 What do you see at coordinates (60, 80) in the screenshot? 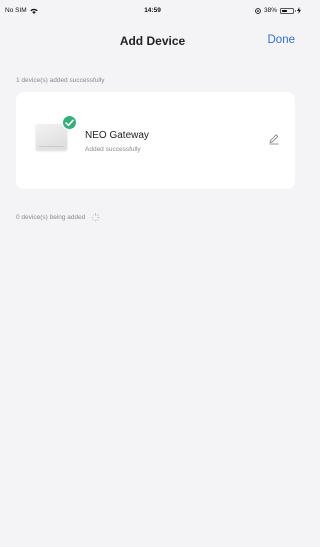
I see `added-devices-label: 1 device(s) added successfully` at bounding box center [60, 80].